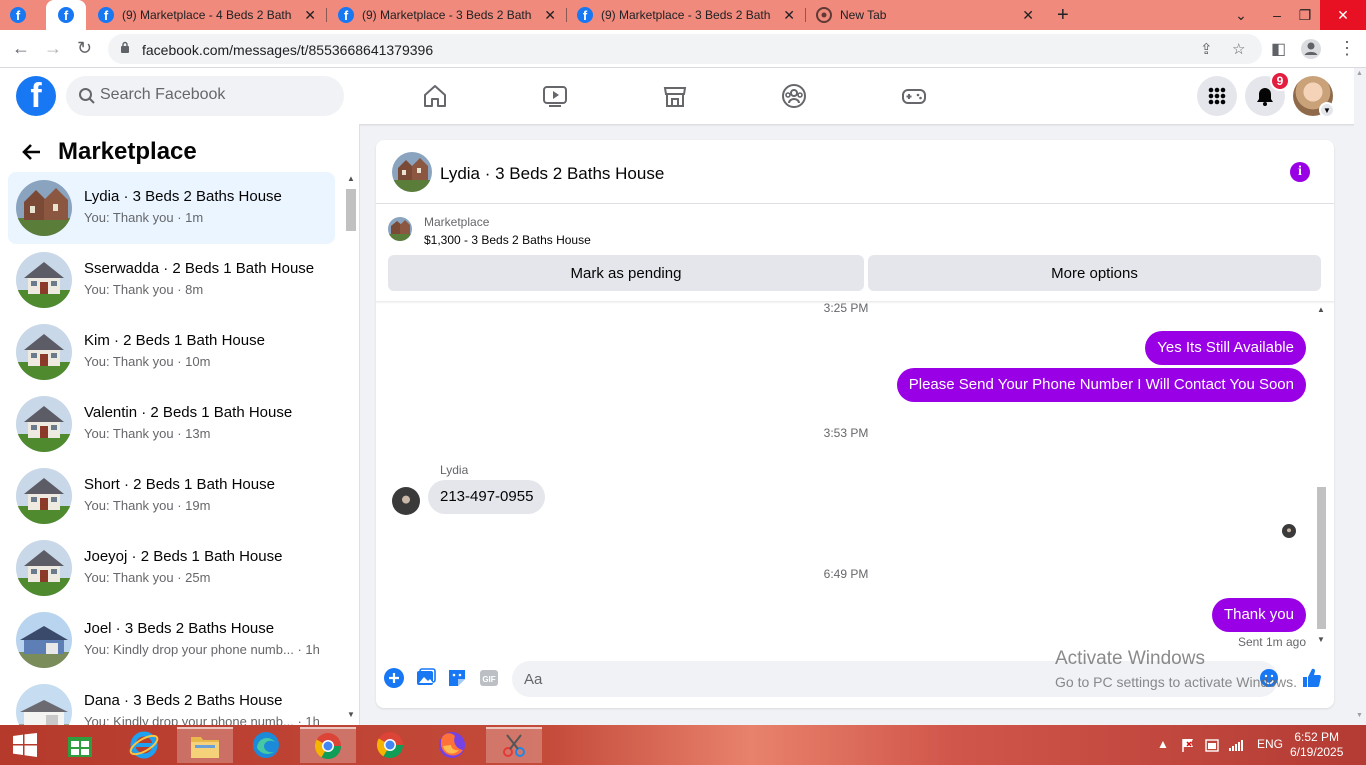 Image resolution: width=1366 pixels, height=765 pixels. I want to click on battery-icon, so click(1212, 745).